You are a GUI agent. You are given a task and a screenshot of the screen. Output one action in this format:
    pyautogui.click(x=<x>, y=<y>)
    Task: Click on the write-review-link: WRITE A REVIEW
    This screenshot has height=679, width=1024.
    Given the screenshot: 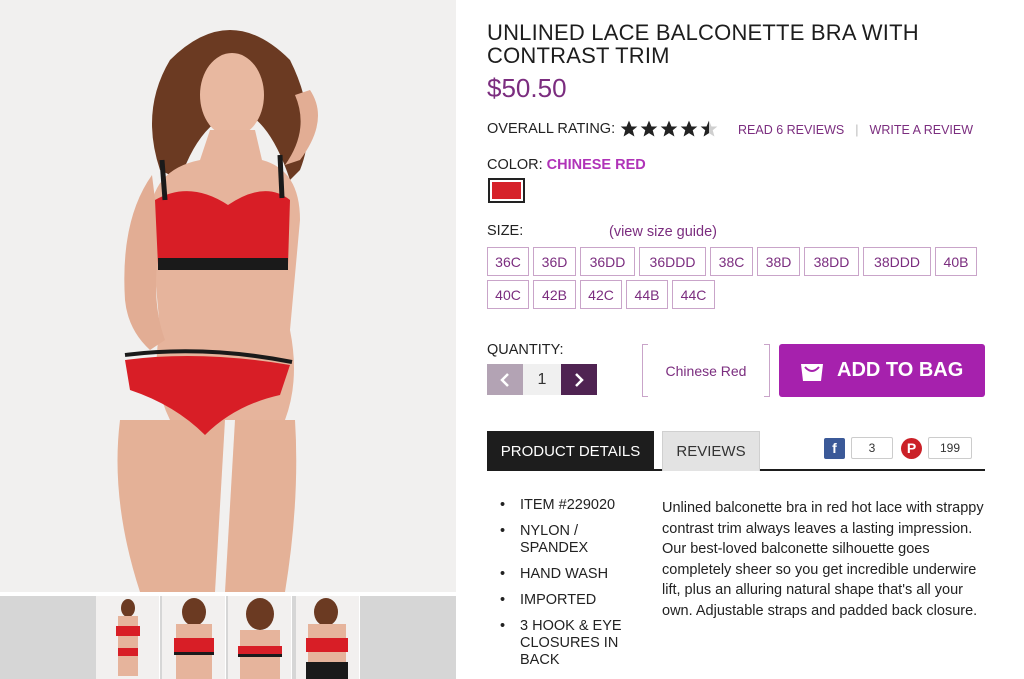 What is the action you would take?
    pyautogui.click(x=922, y=130)
    